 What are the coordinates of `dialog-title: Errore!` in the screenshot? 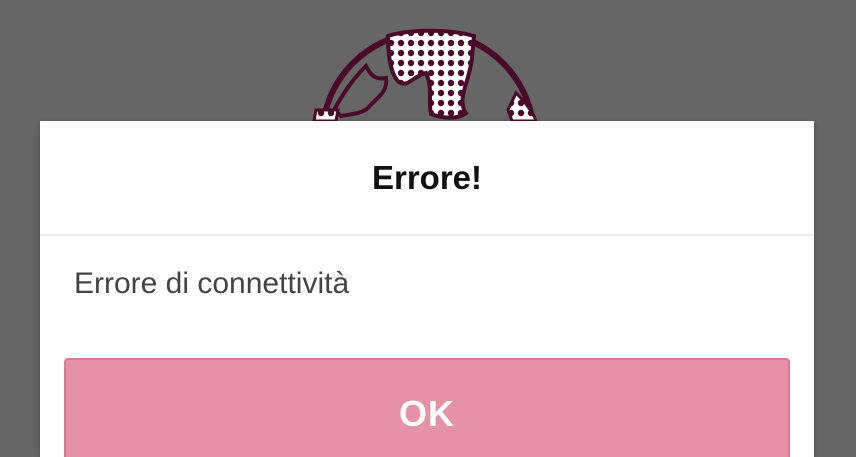 It's located at (427, 177).